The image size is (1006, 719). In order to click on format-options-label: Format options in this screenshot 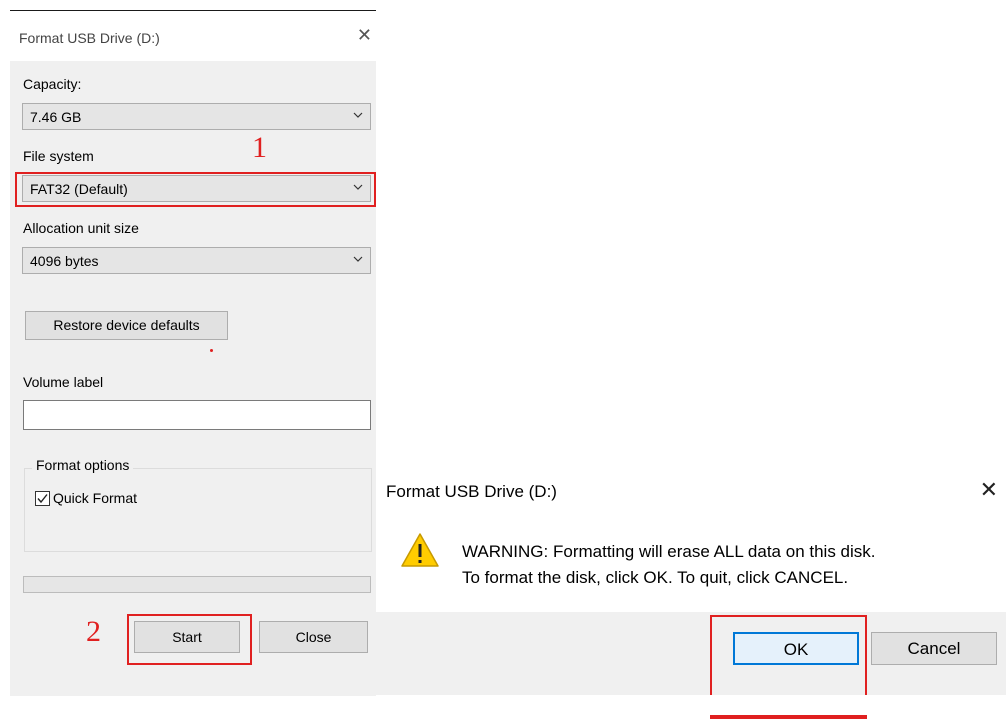, I will do `click(83, 465)`.